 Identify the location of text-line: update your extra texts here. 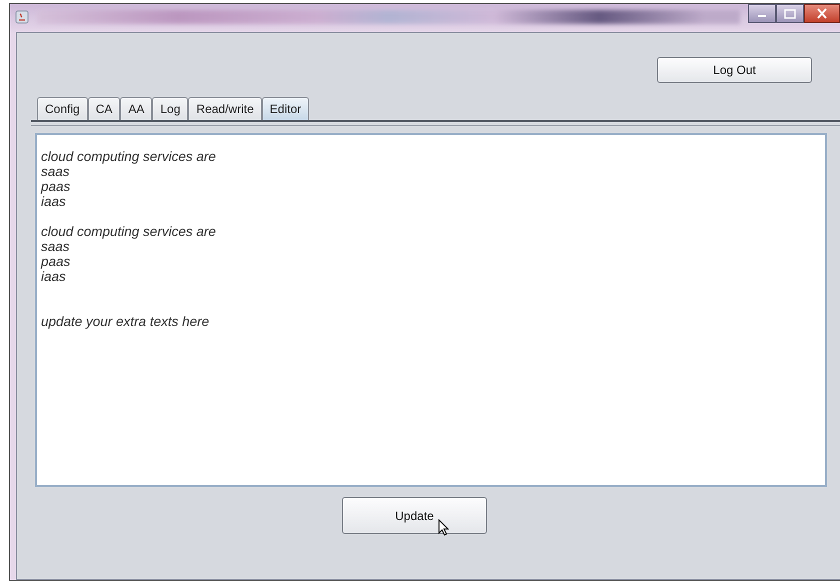
(125, 321).